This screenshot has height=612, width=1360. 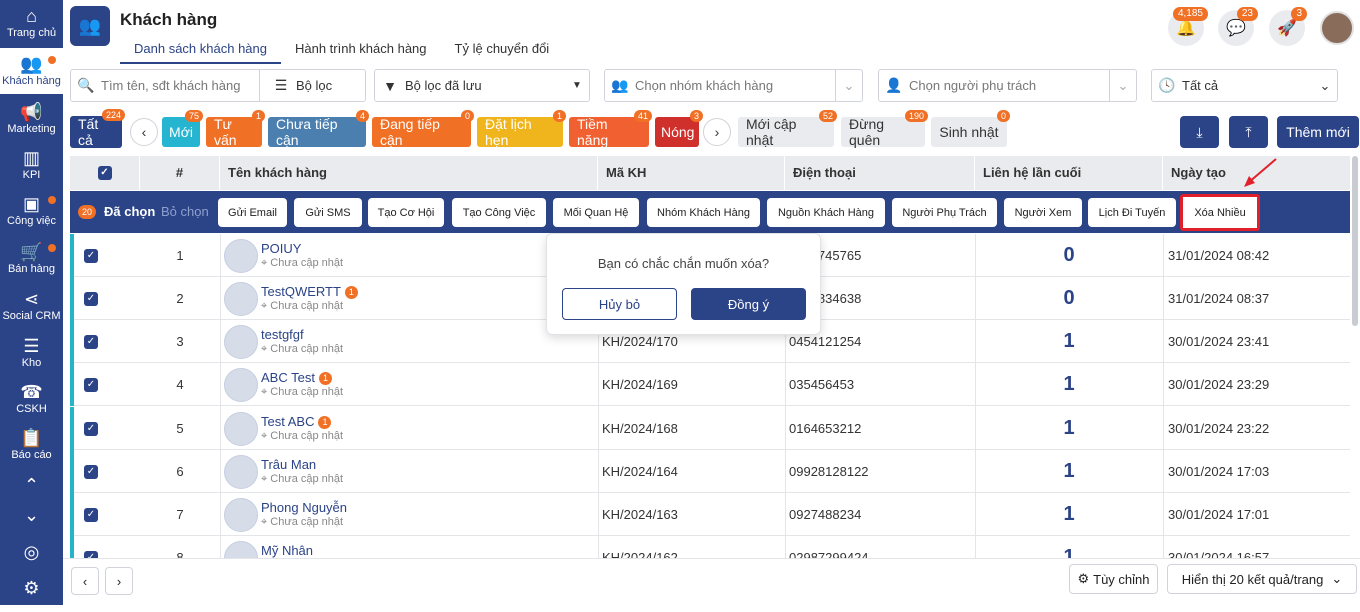 What do you see at coordinates (1318, 132) in the screenshot?
I see `add-new-button: Thêm mới` at bounding box center [1318, 132].